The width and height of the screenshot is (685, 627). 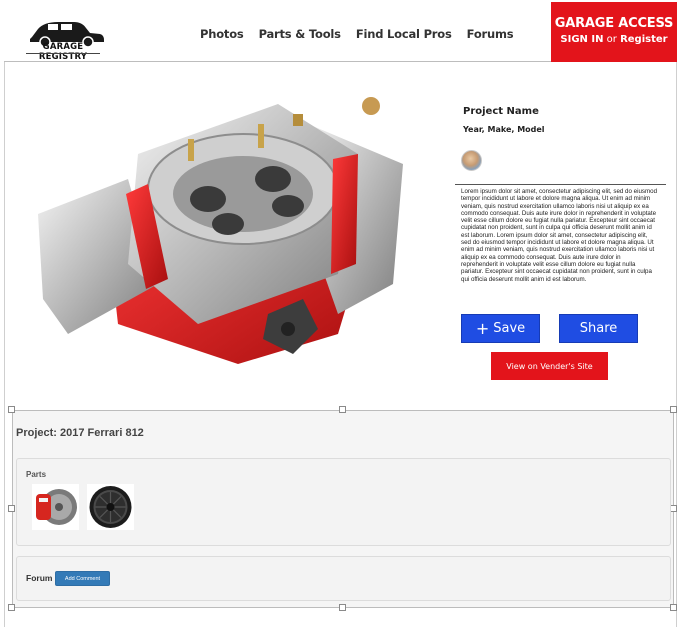 I want to click on add-comment-button: Add Comment, so click(x=82, y=578).